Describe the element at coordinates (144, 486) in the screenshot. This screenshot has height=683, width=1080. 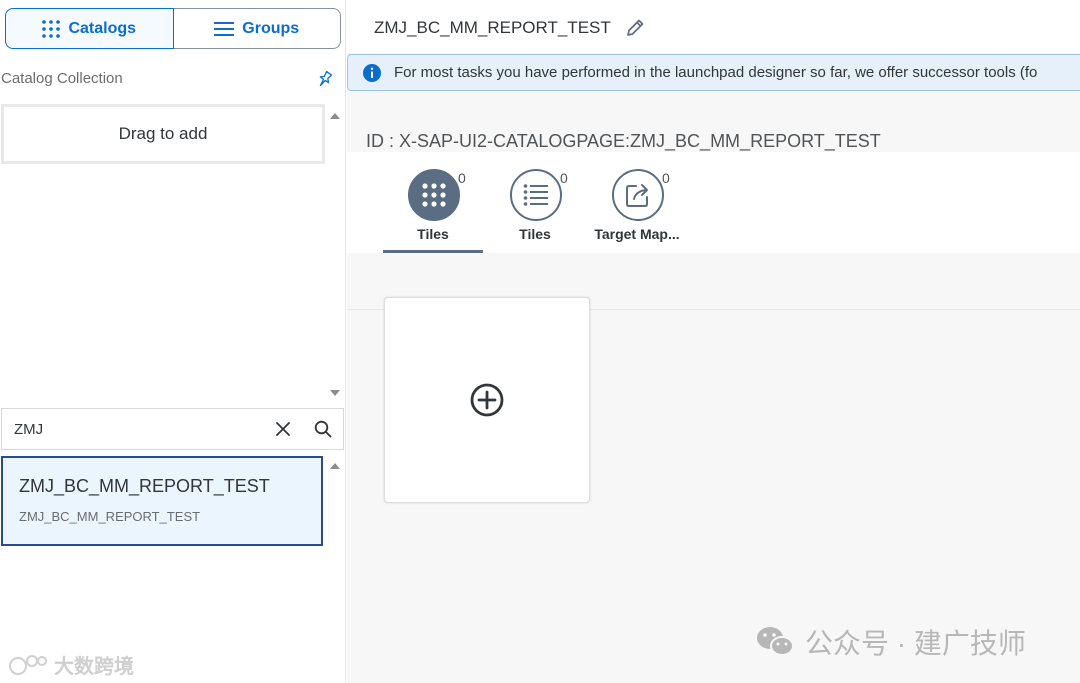
I see `catalog-item-title: ZMJ_BC_MM_REPORT_TEST` at that location.